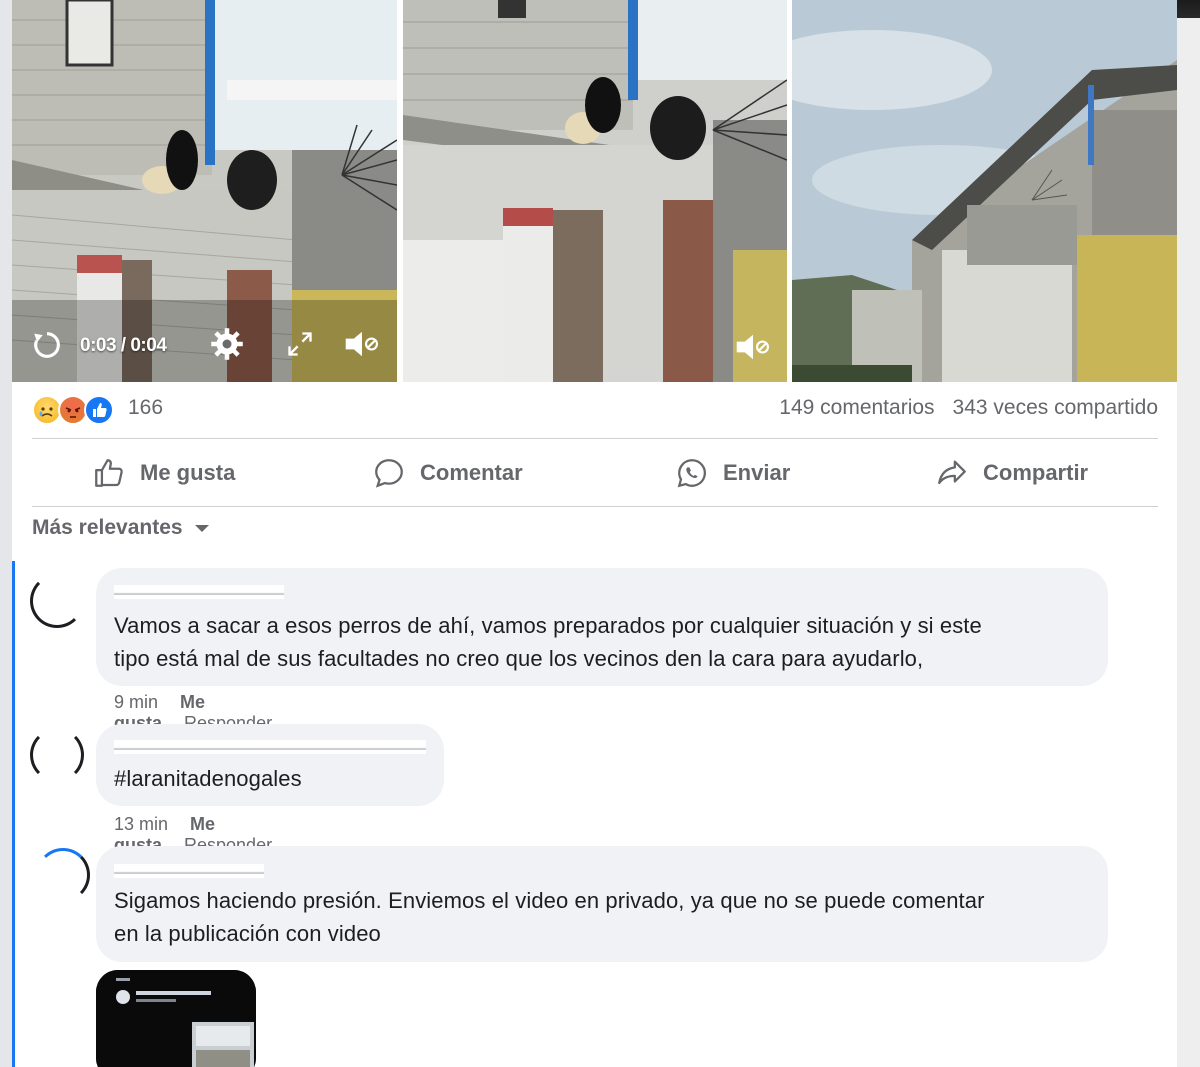 This screenshot has height=1067, width=1200. What do you see at coordinates (47, 345) in the screenshot?
I see `replay-icon` at bounding box center [47, 345].